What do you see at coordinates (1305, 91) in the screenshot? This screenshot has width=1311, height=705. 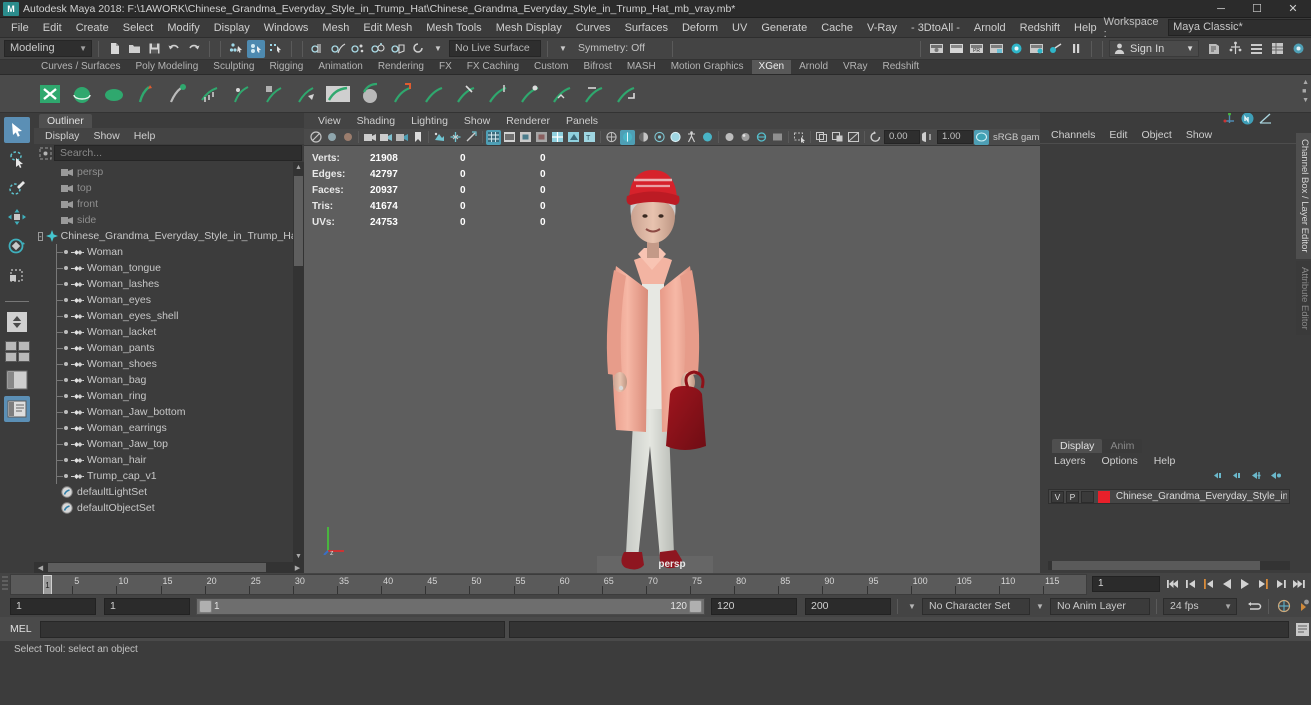 I see `shelf-scroll-controls: ▲ ■ ▼` at bounding box center [1305, 91].